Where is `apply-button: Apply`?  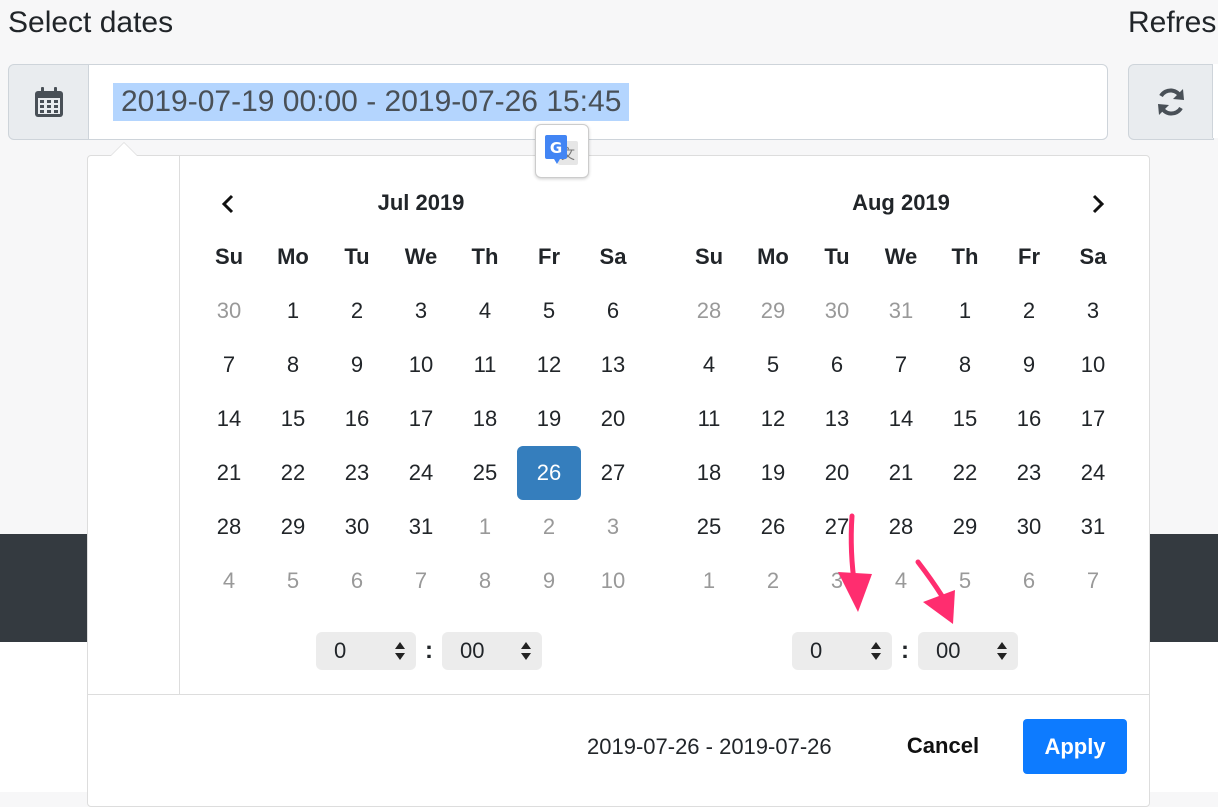 apply-button: Apply is located at coordinates (1075, 746).